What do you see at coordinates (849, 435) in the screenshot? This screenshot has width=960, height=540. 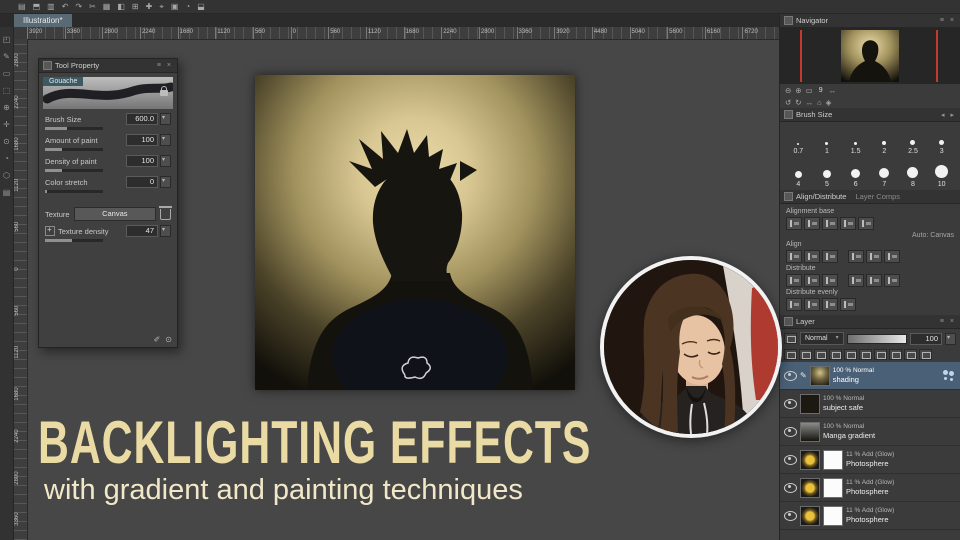 I see `layer-name: Manga gradient` at bounding box center [849, 435].